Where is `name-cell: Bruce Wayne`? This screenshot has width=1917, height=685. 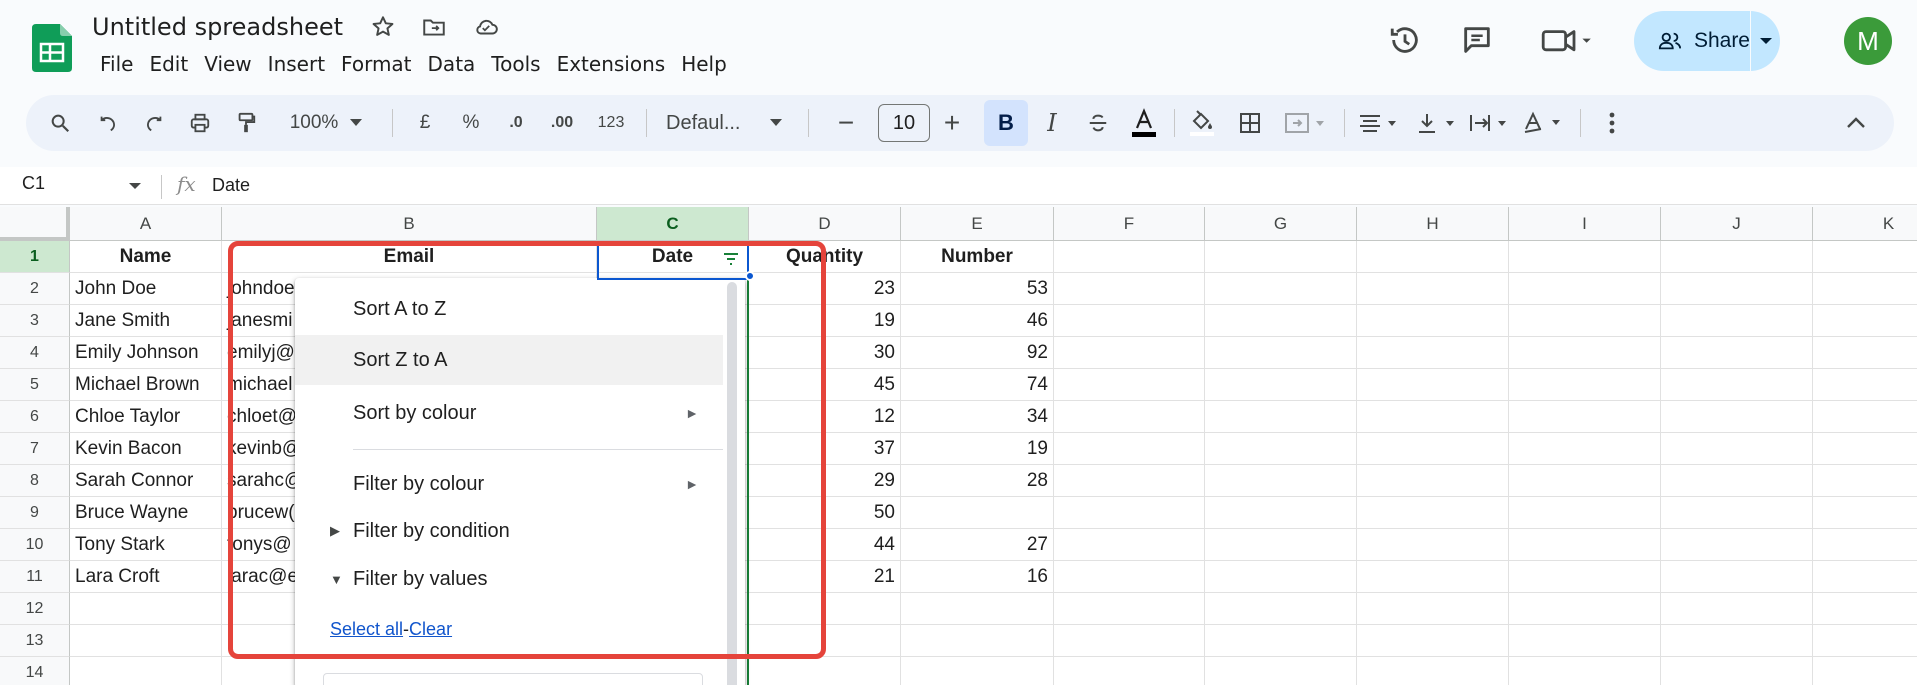 name-cell: Bruce Wayne is located at coordinates (146, 513).